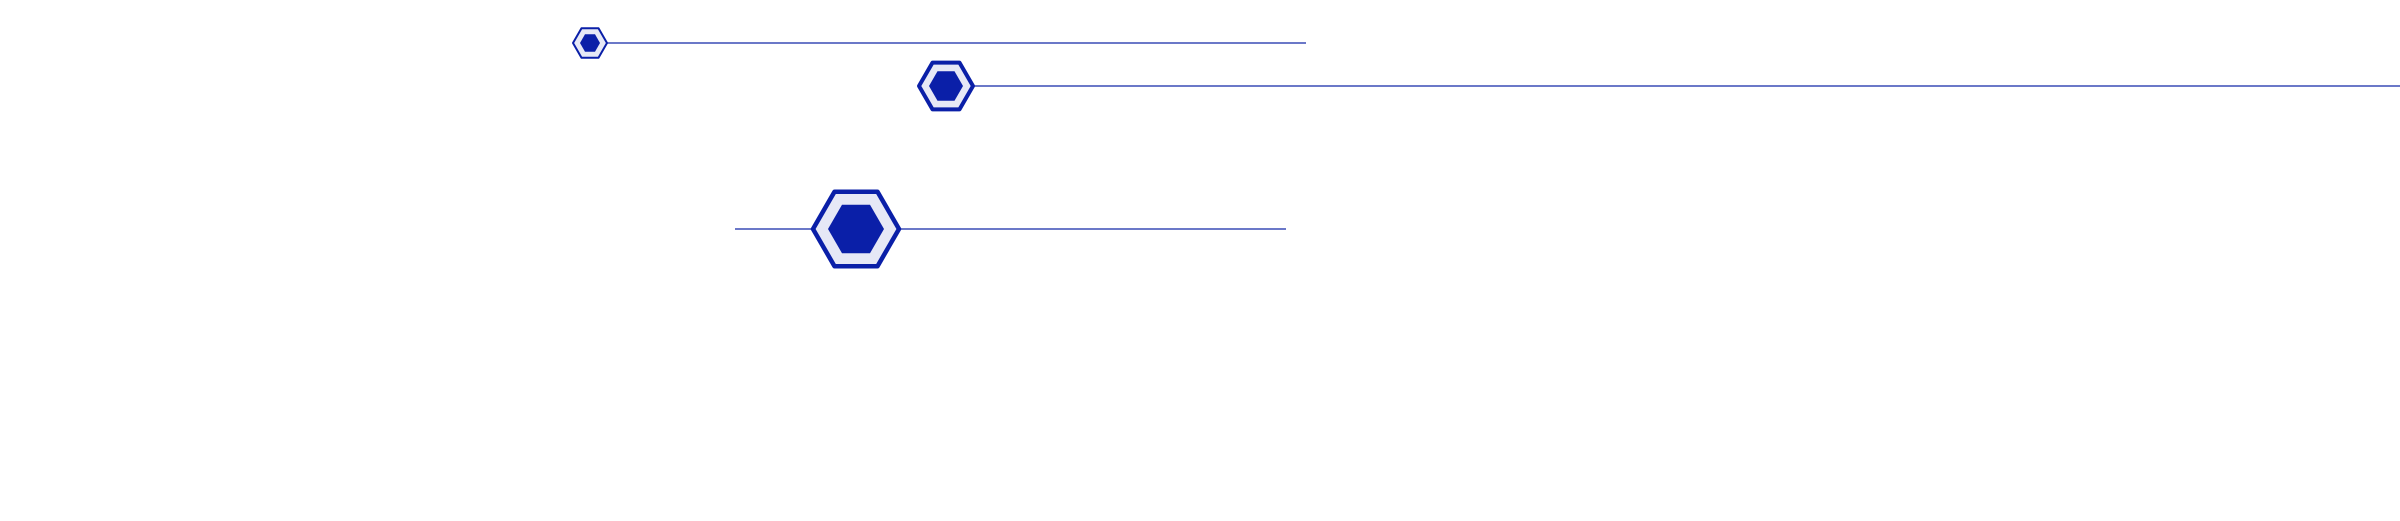 The image size is (2400, 521). I want to click on hexagon-marker-medium, so click(946, 86).